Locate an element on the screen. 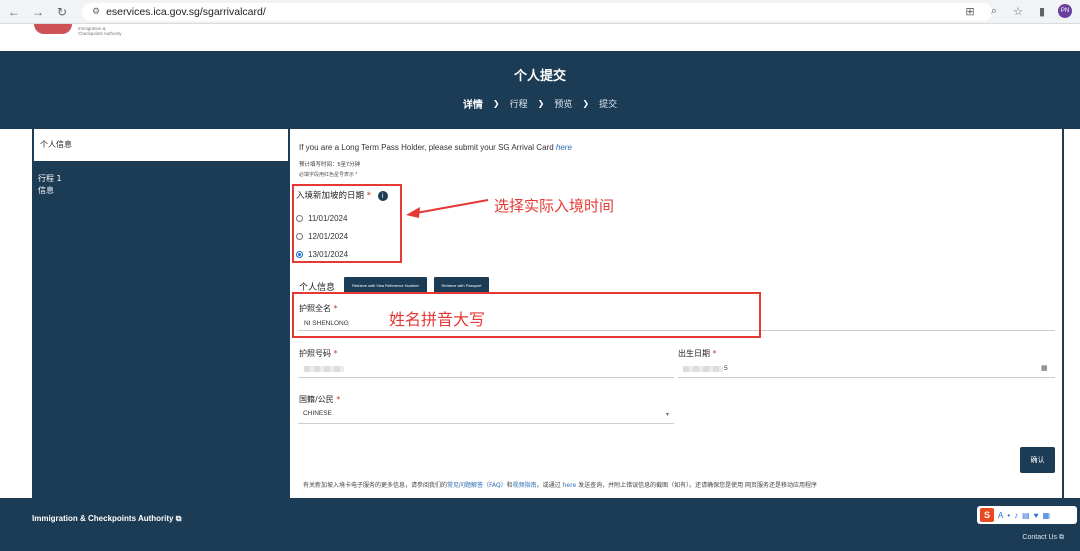 This screenshot has height=551, width=1080. long-term-pass-link: here is located at coordinates (564, 147).